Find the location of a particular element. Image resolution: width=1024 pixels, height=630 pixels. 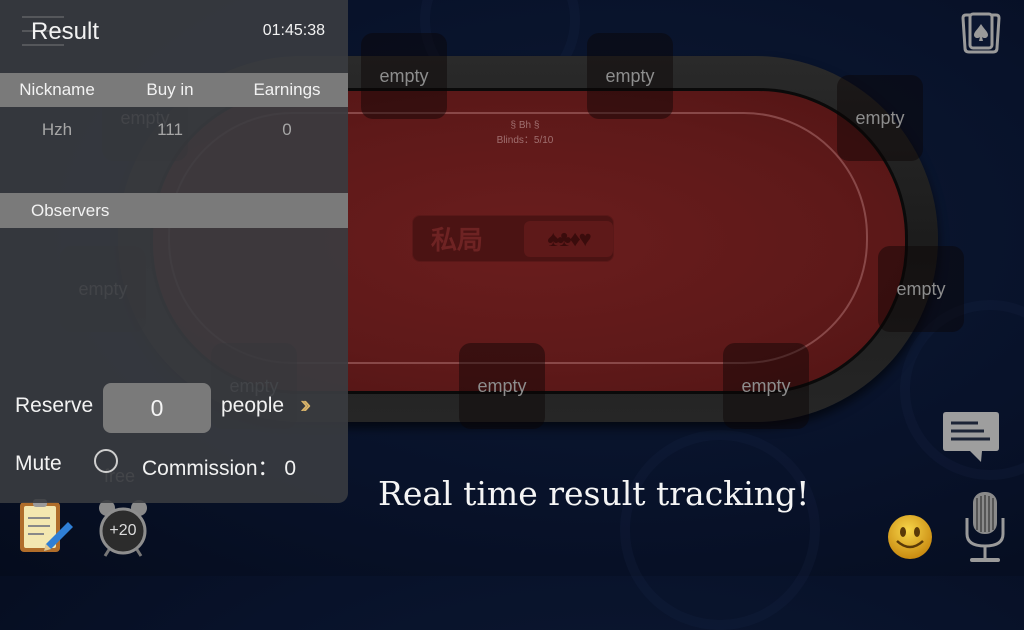

seat-1: empty is located at coordinates (404, 76).